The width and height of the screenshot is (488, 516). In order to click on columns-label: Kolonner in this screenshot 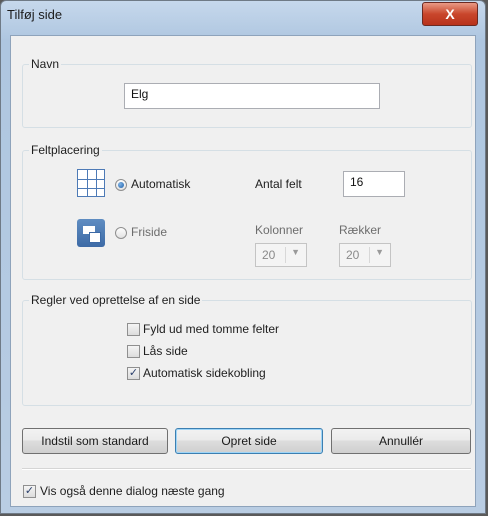, I will do `click(279, 230)`.